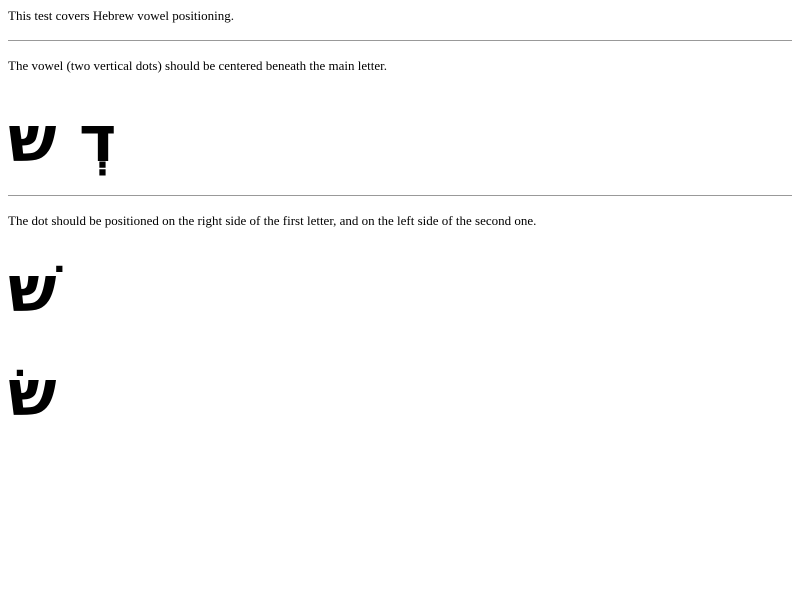  What do you see at coordinates (32, 394) in the screenshot?
I see `hebrew-sin-sample: שׂ` at bounding box center [32, 394].